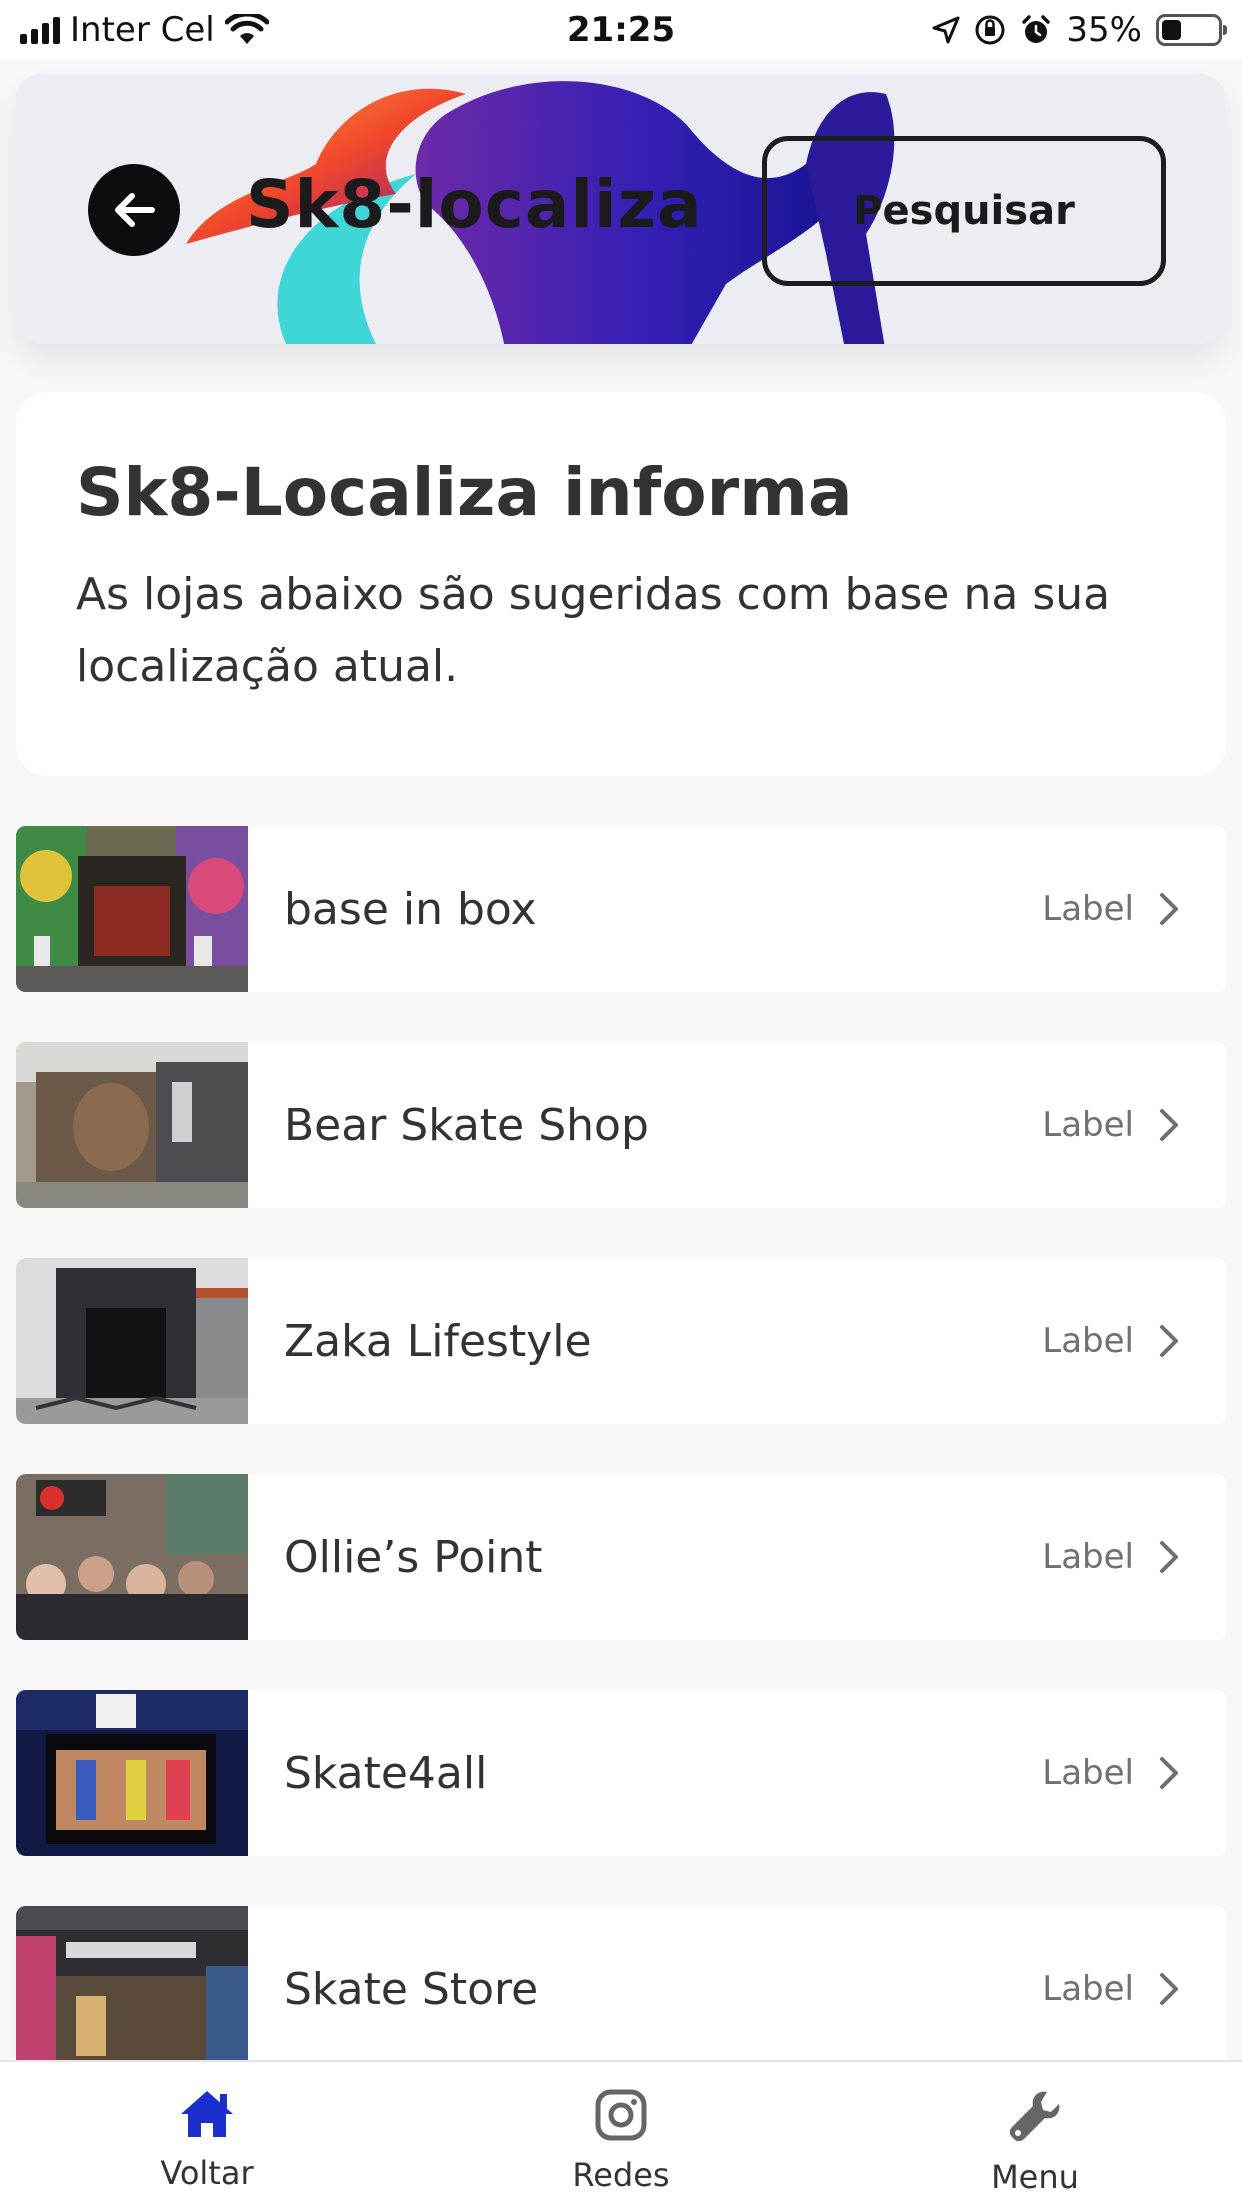  What do you see at coordinates (386, 1773) in the screenshot?
I see `store-name: Skate4all` at bounding box center [386, 1773].